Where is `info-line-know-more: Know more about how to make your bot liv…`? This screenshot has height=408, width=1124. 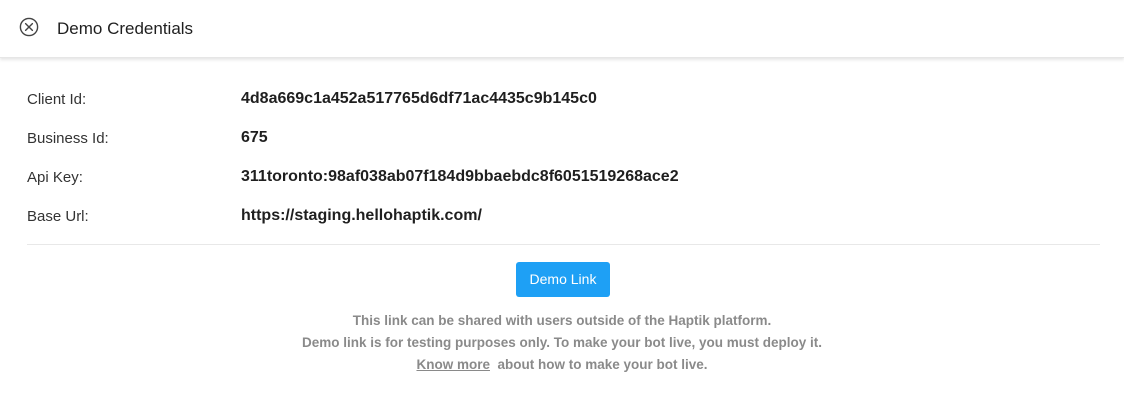
info-line-know-more: Know more about how to make your bot liv… is located at coordinates (562, 365).